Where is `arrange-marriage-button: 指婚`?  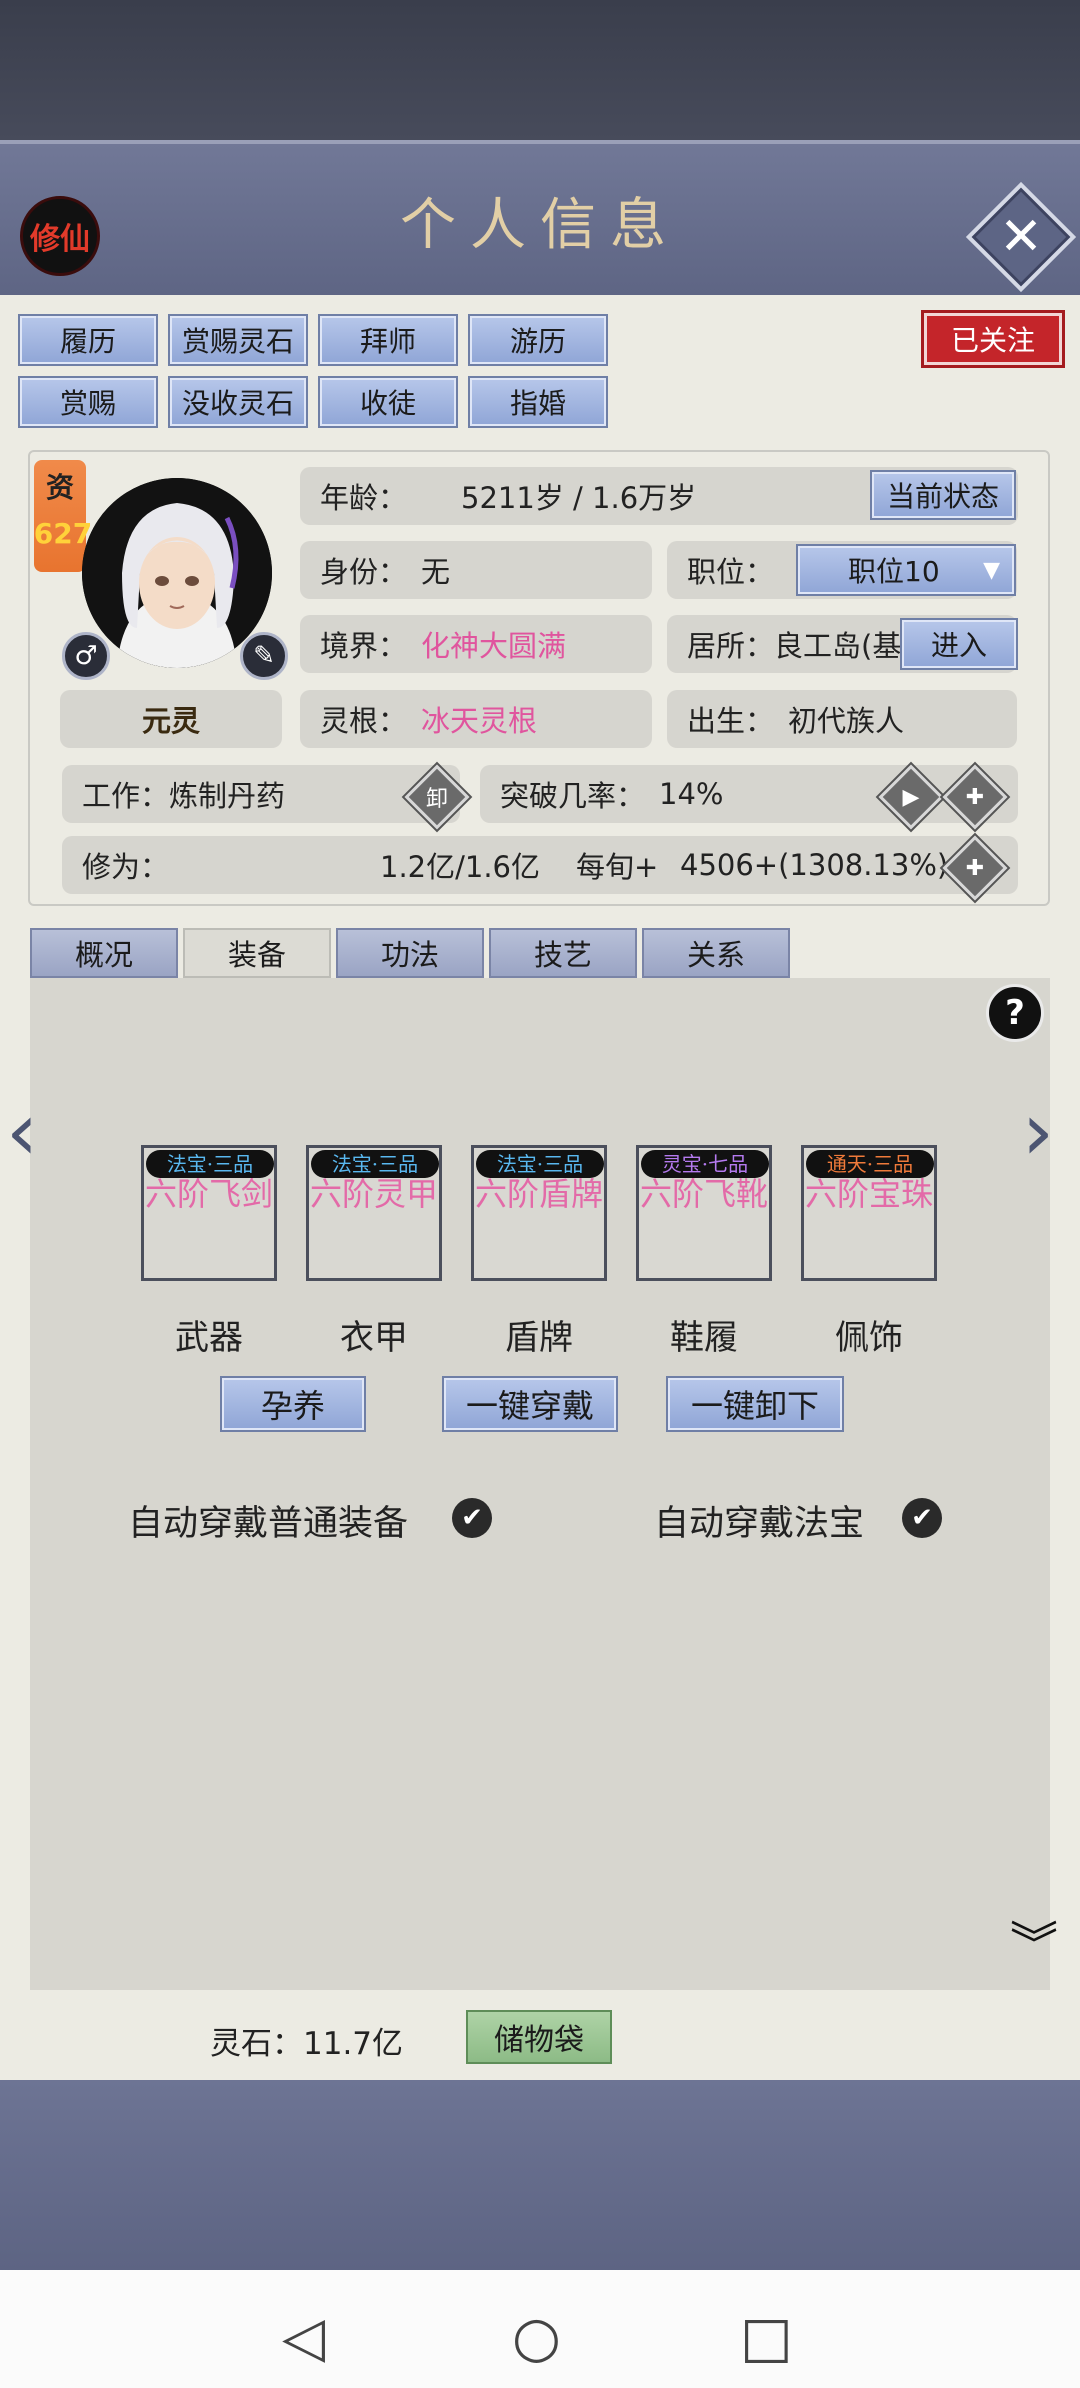
arrange-marriage-button: 指婚 is located at coordinates (538, 402).